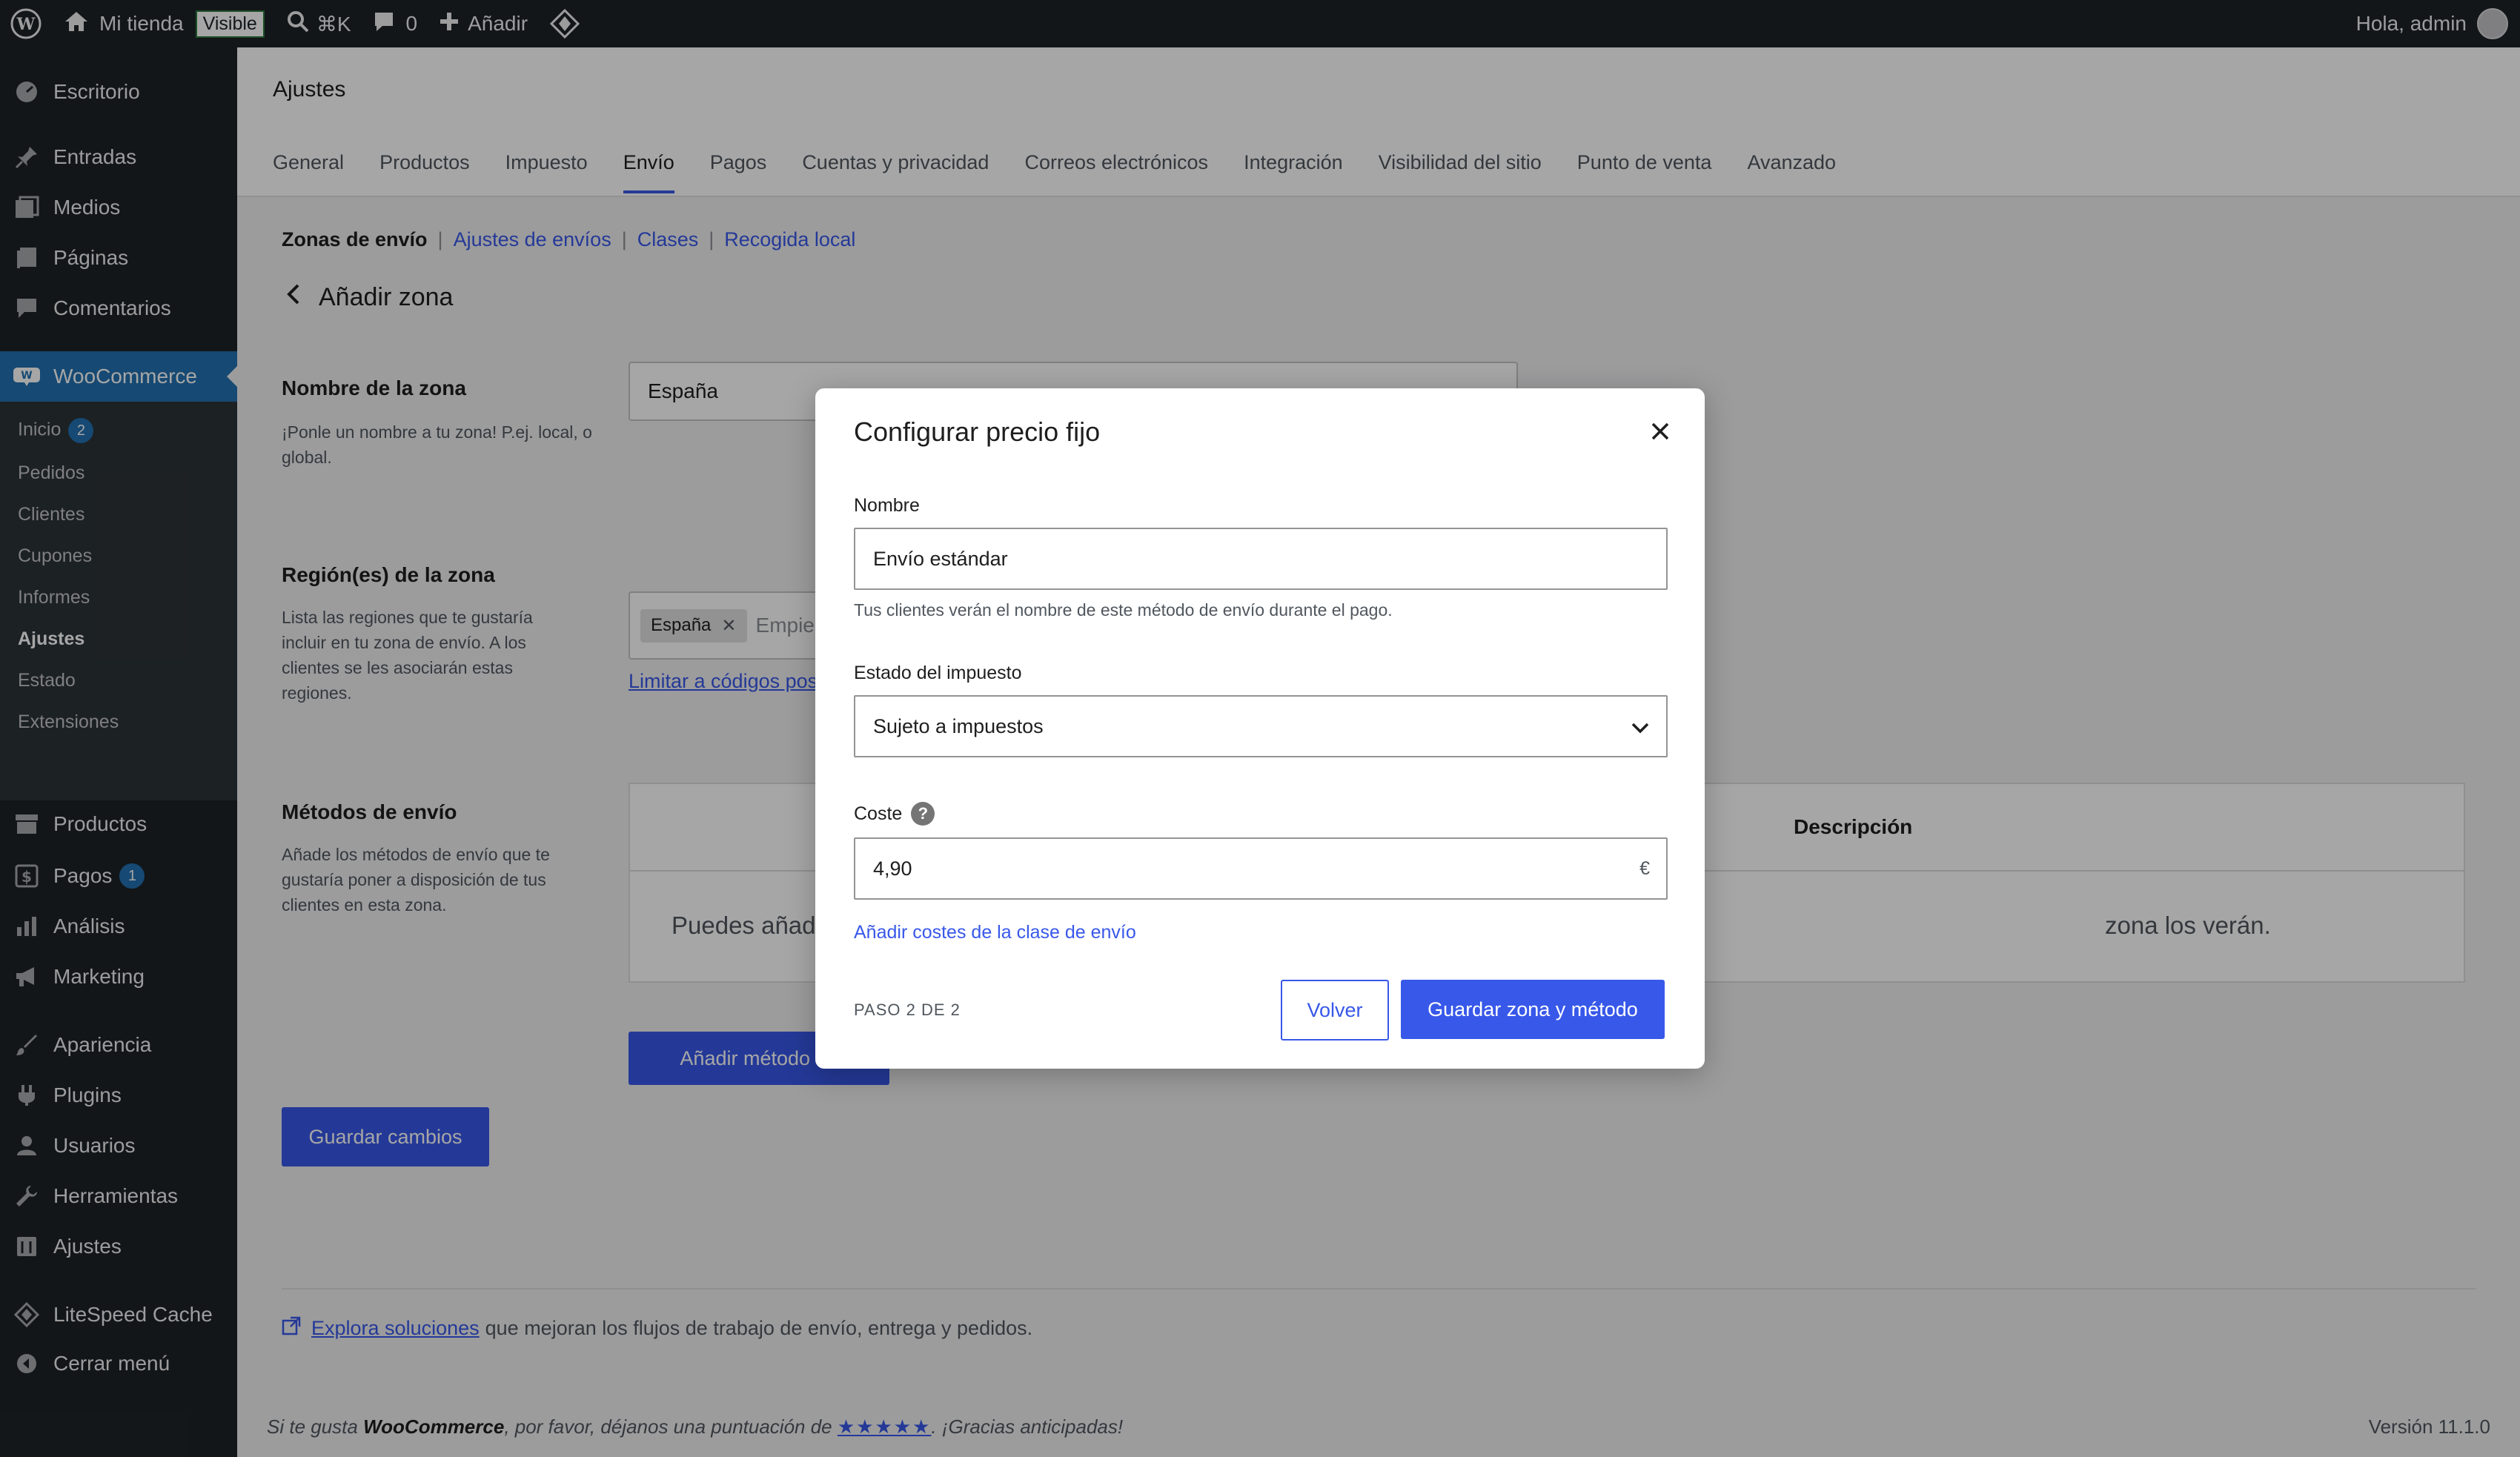 The image size is (2520, 1457). Describe the element at coordinates (1645, 868) in the screenshot. I see `currency-symbol: €` at that location.